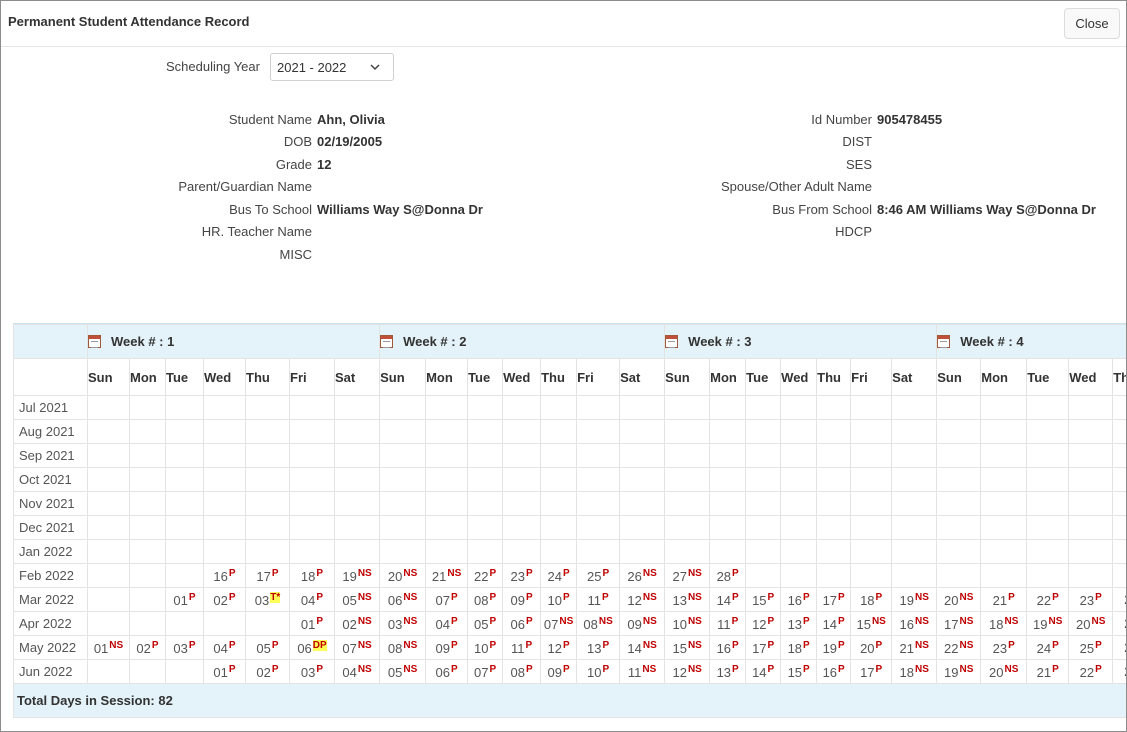 The height and width of the screenshot is (732, 1127). Describe the element at coordinates (403, 377) in the screenshot. I see `day-header: Sun` at that location.